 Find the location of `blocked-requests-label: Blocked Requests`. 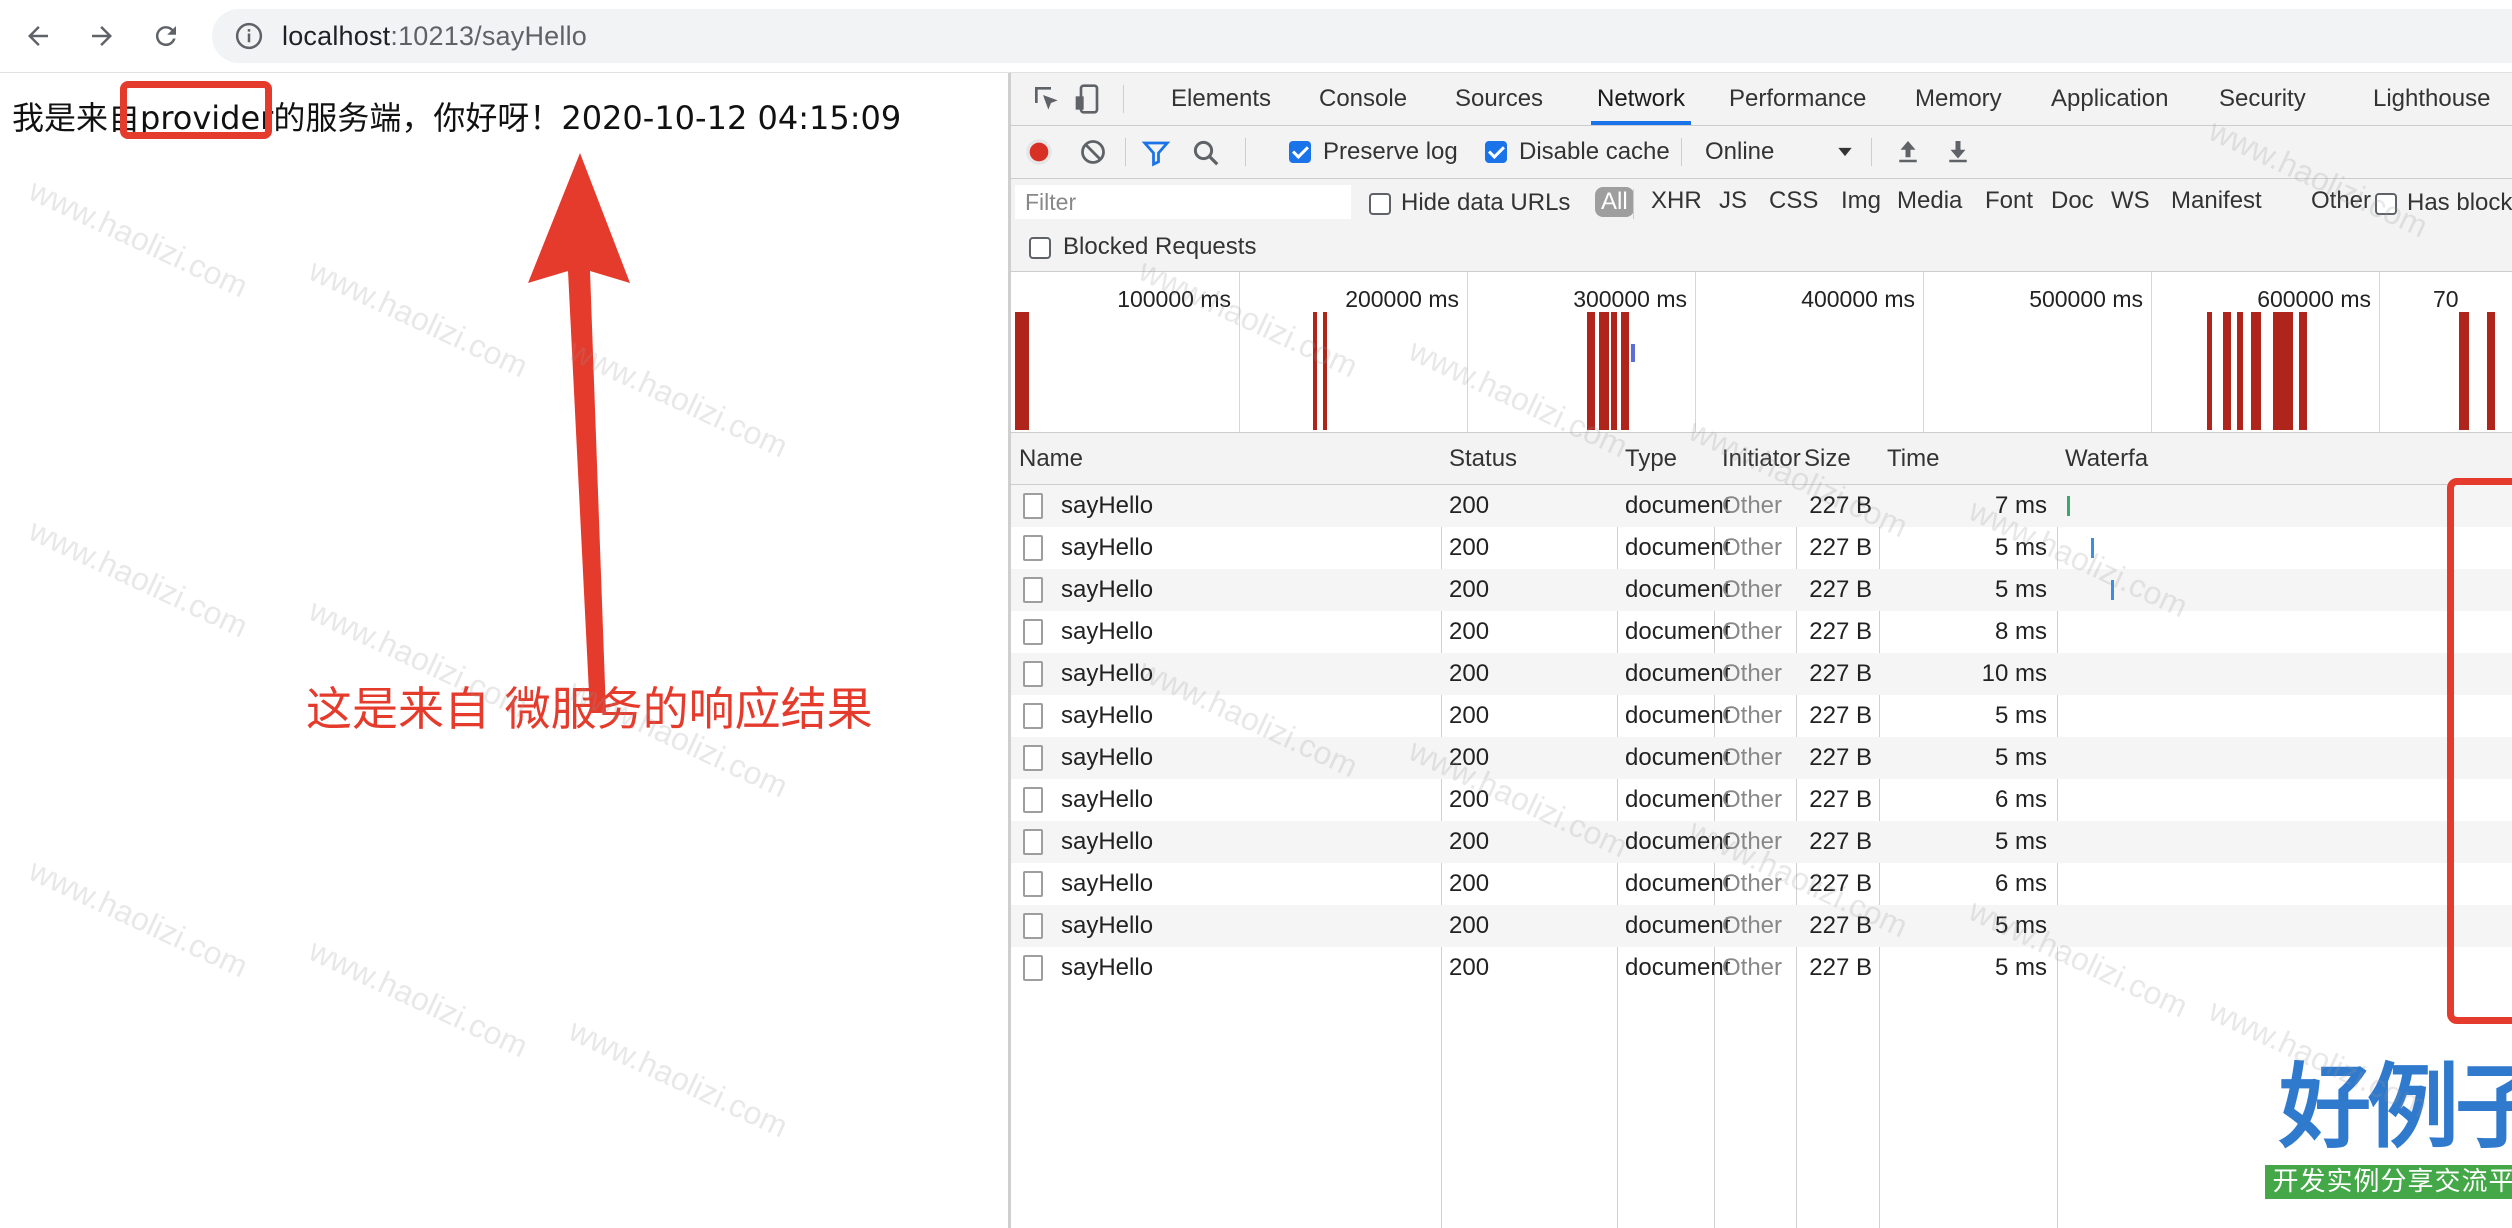

blocked-requests-label: Blocked Requests is located at coordinates (1159, 247).